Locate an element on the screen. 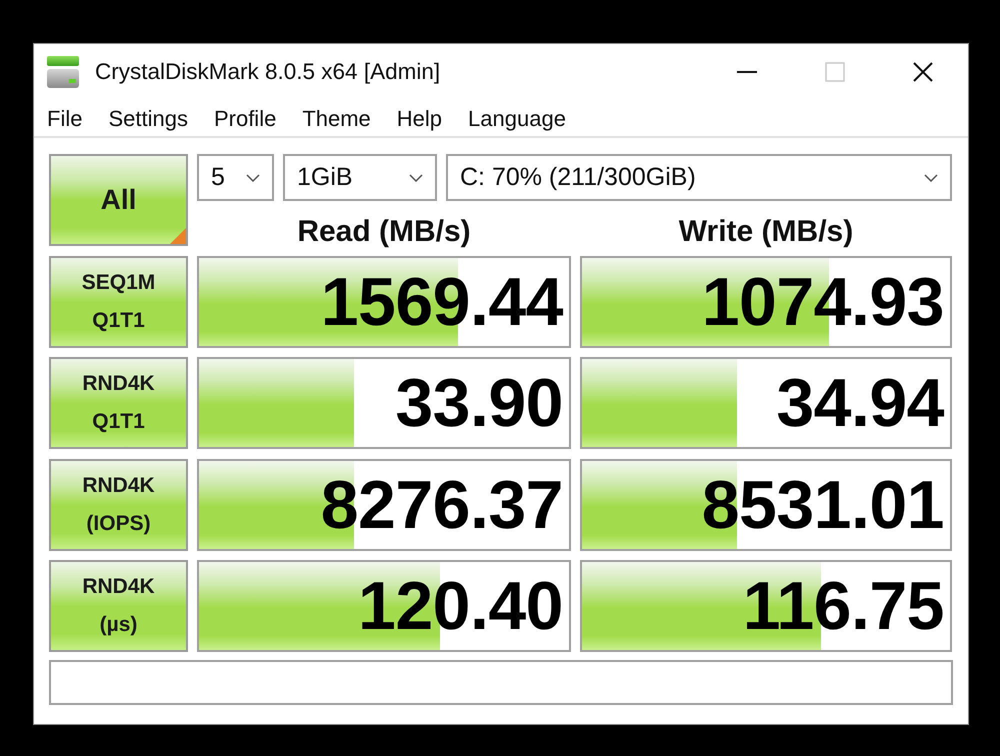 Image resolution: width=1000 pixels, height=756 pixels. menu-item: Help is located at coordinates (420, 119).